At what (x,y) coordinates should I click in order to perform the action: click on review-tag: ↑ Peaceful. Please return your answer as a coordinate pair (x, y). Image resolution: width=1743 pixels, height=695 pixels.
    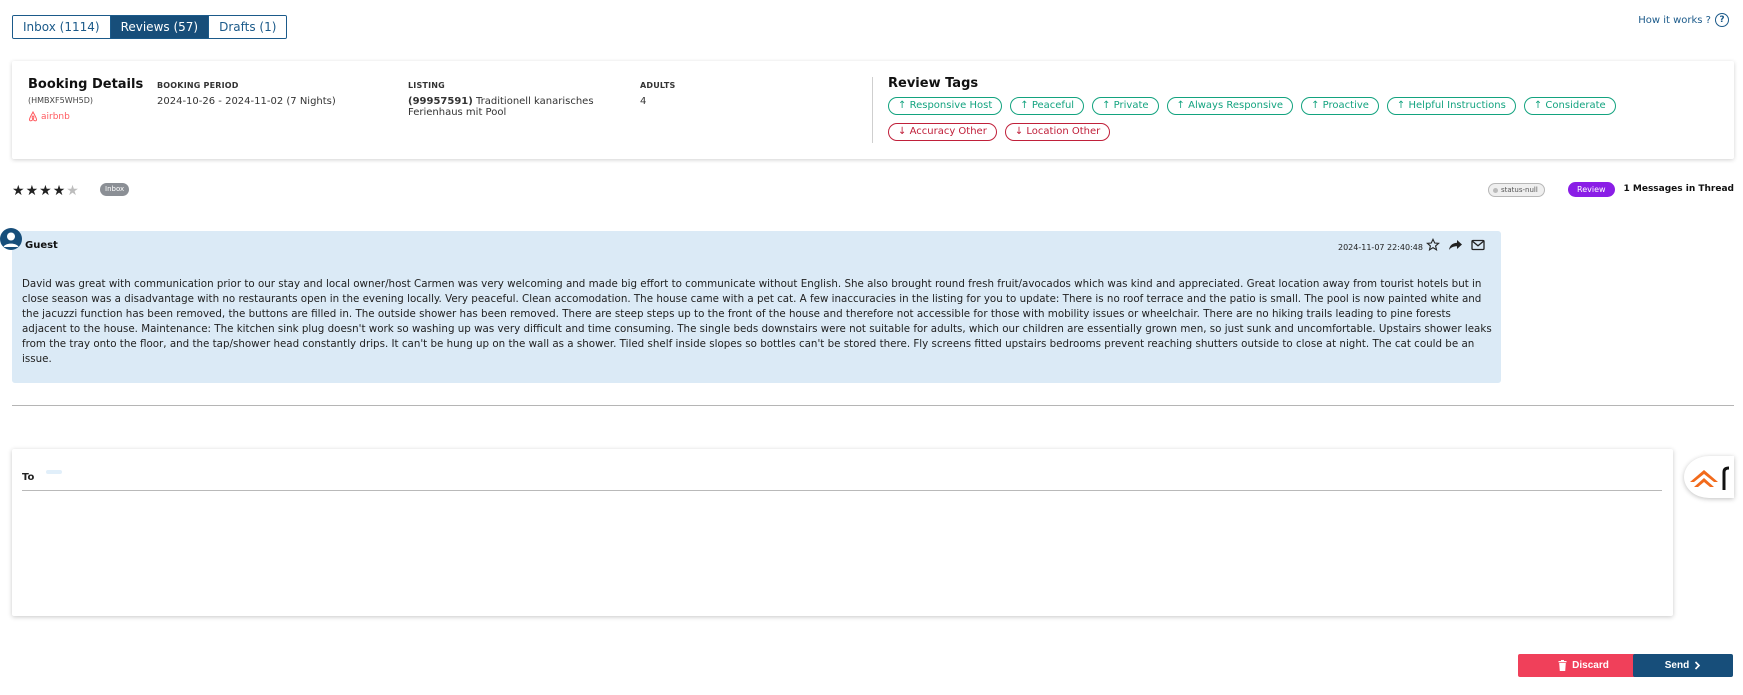
    Looking at the image, I should click on (1047, 106).